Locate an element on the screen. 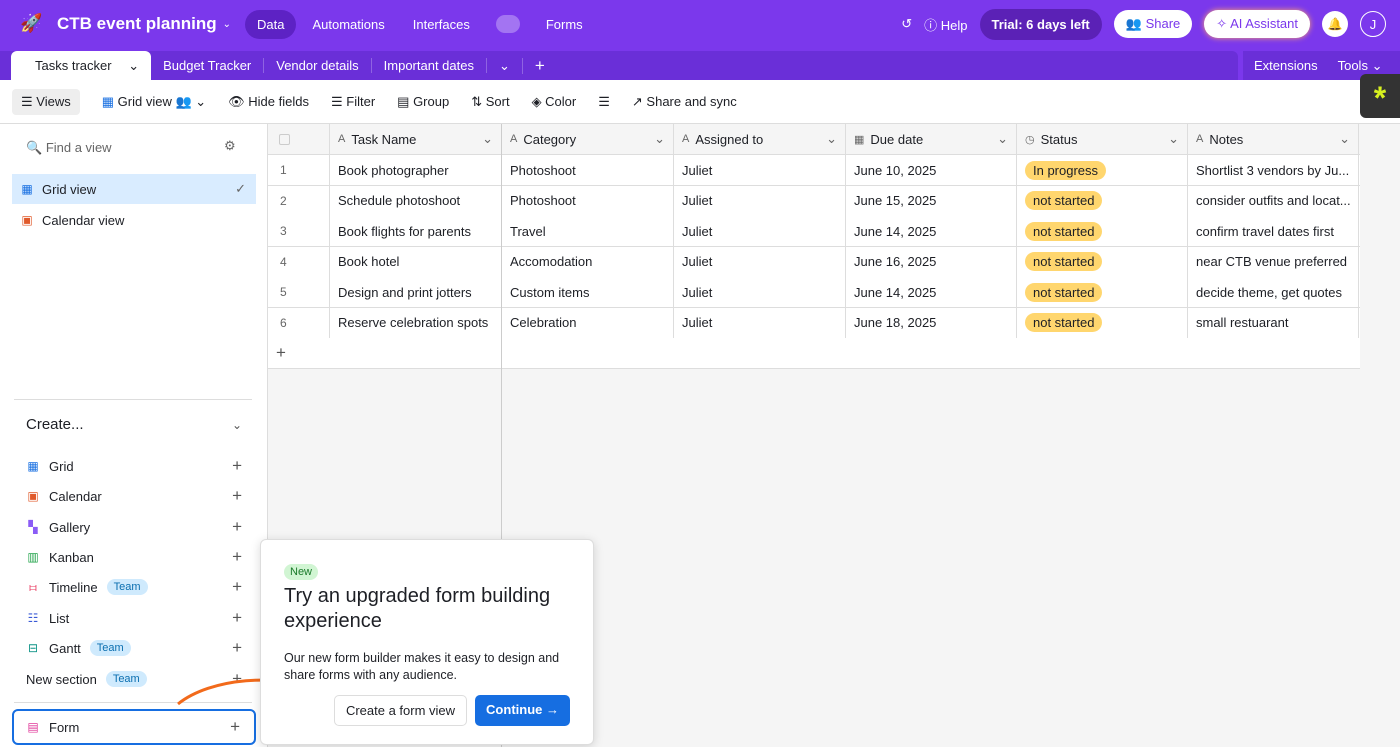  tab-budget-tracker: Budget Tracker is located at coordinates (208, 65).